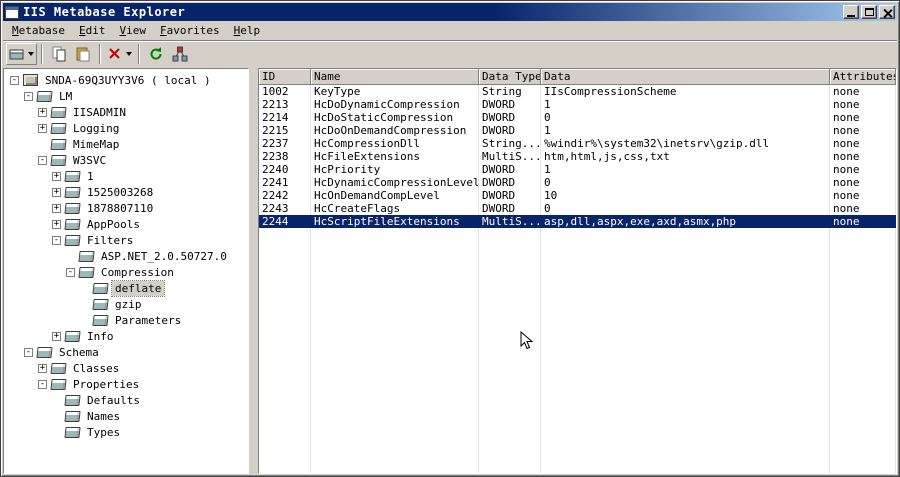 This screenshot has width=900, height=477. Describe the element at coordinates (38, 31) in the screenshot. I see `menu-metabase: Metabase` at that location.